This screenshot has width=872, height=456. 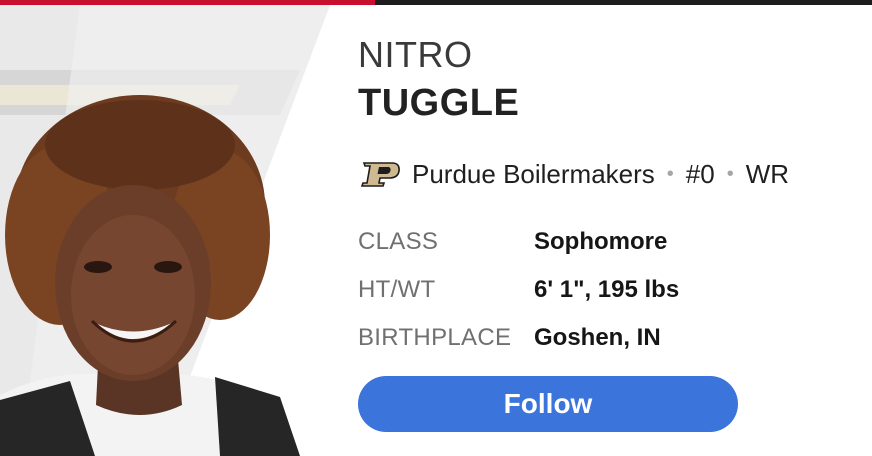 I want to click on stat-row-birthplace: BIRTHPLACE Goshen, IN, so click(x=518, y=338).